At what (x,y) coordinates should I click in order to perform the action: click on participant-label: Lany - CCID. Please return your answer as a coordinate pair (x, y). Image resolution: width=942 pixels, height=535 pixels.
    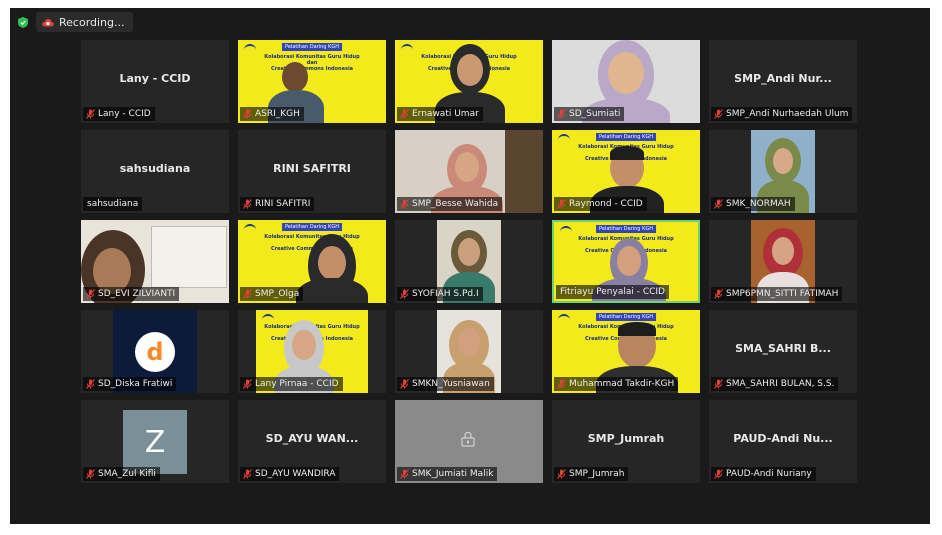
    Looking at the image, I should click on (119, 114).